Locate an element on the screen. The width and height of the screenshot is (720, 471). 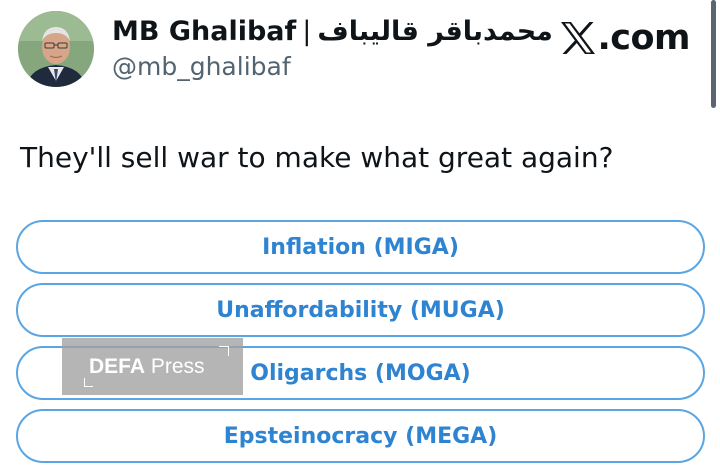
poll-option-label: Epsteinocracy (MEGA) is located at coordinates (360, 436).